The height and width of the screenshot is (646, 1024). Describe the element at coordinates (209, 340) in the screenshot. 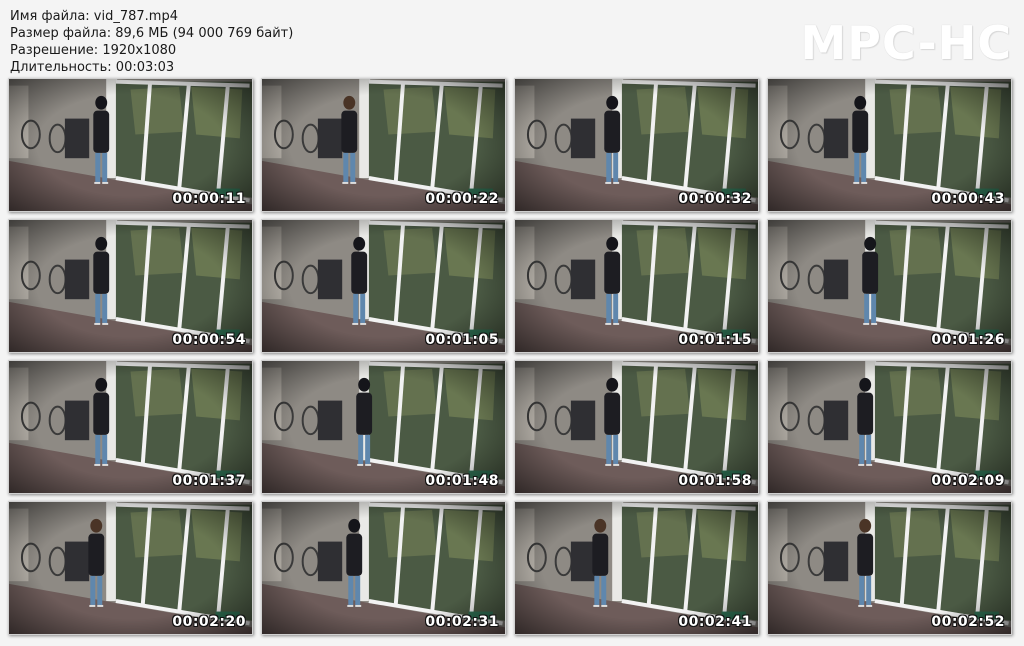

I see `thumbnail-timestamp: 00:00:54` at that location.